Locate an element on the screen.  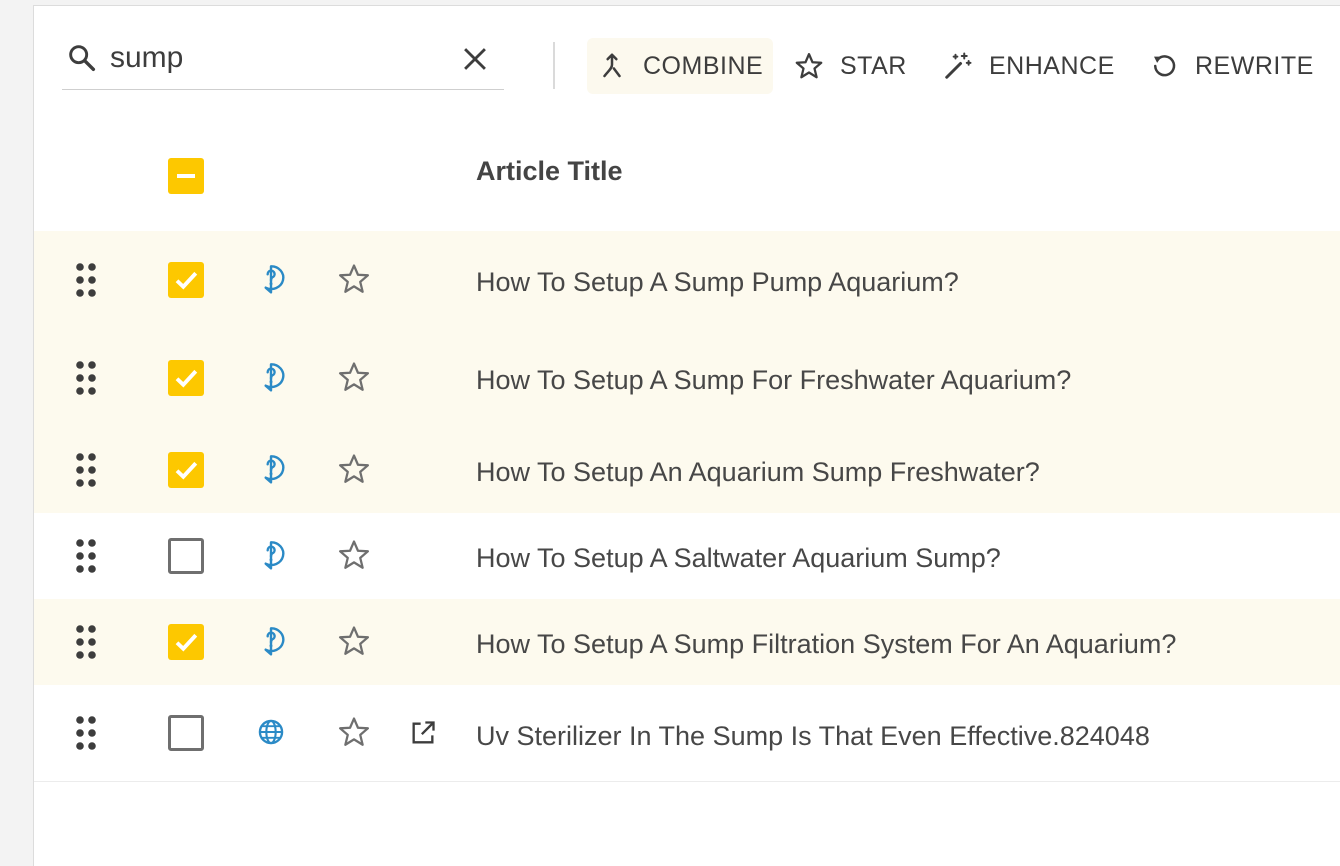
merge-icon is located at coordinates (612, 65).